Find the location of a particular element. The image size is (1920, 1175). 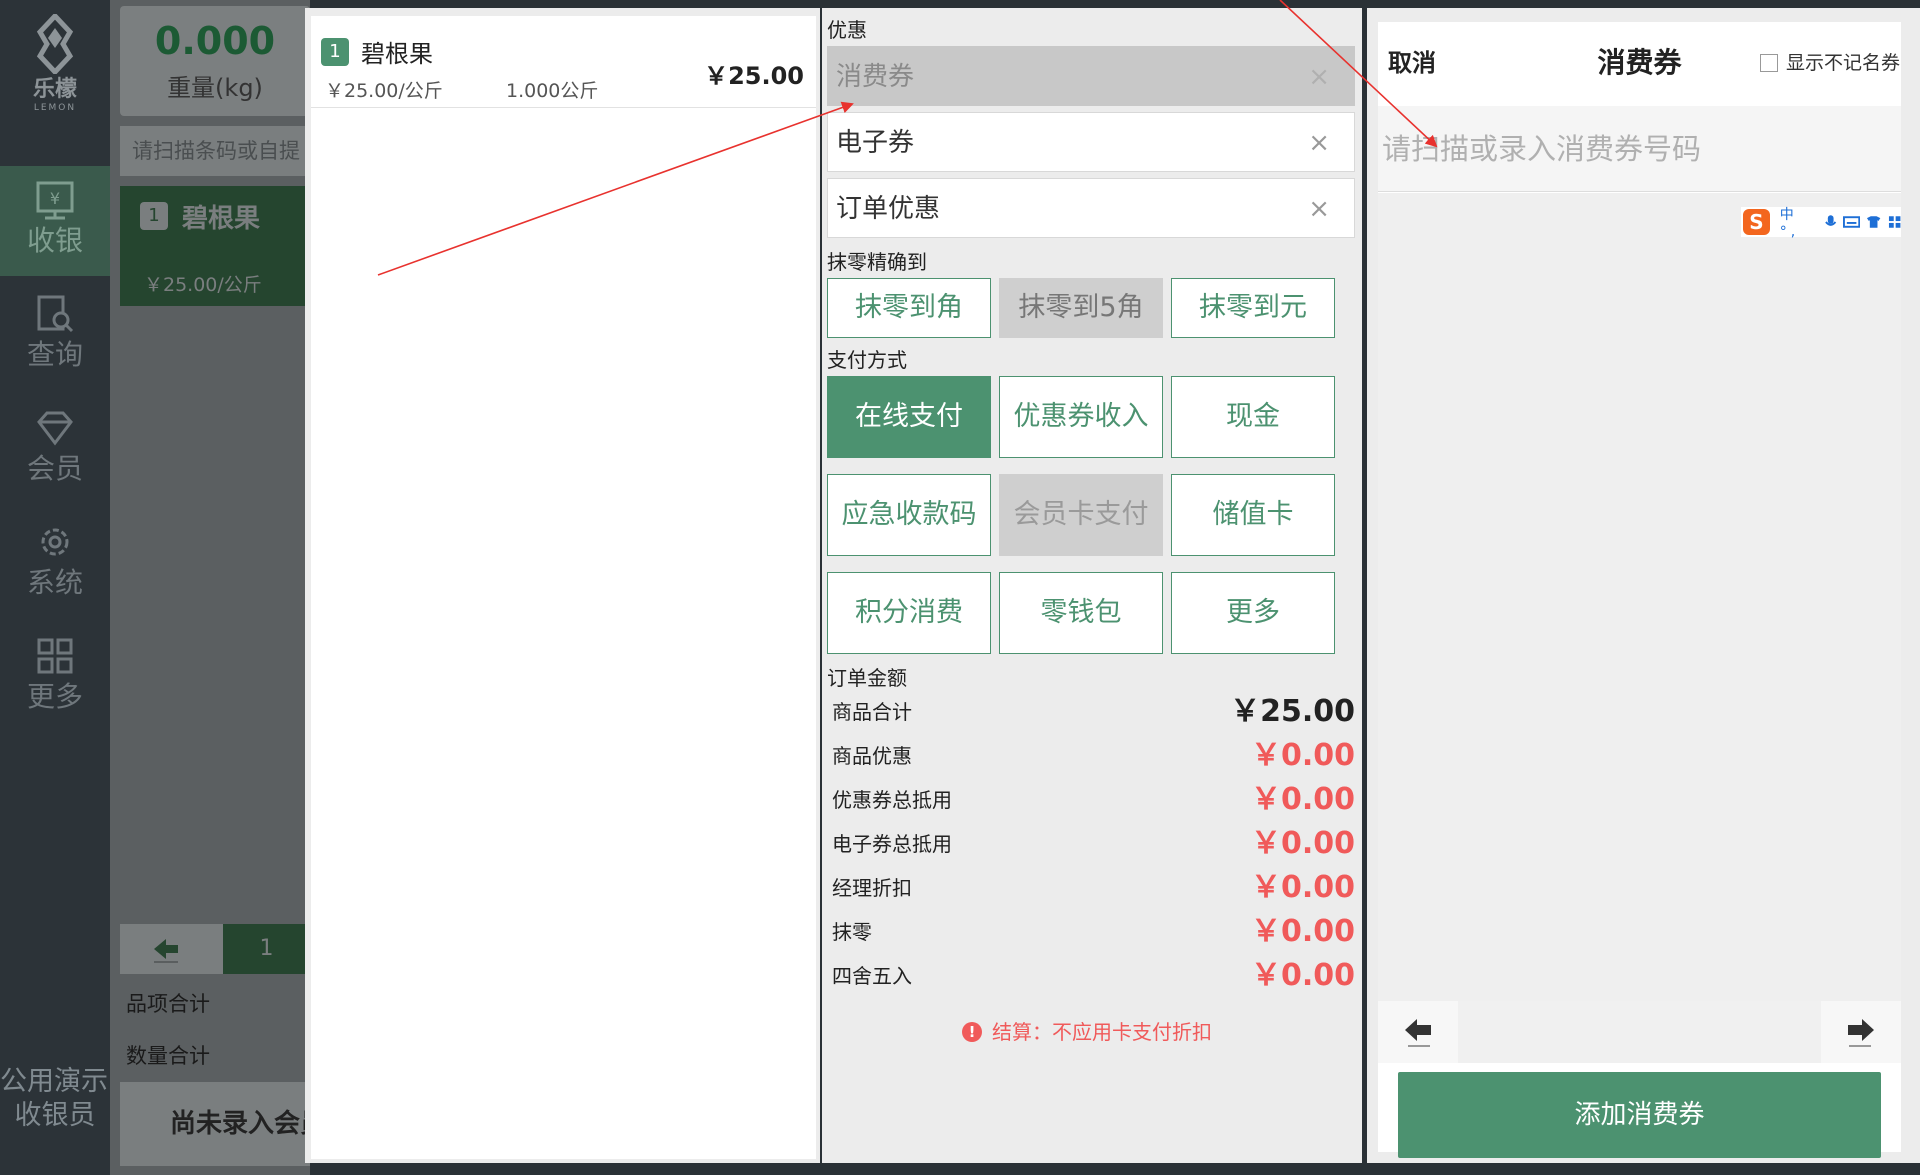

method-section-title: 支付方式 is located at coordinates (867, 360).